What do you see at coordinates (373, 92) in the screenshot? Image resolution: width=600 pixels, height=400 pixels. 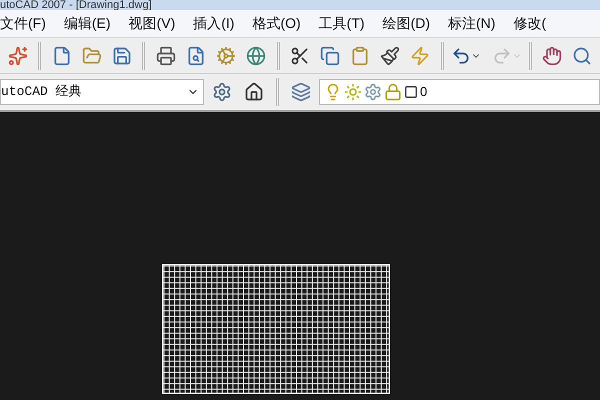 I see `gear-icon` at bounding box center [373, 92].